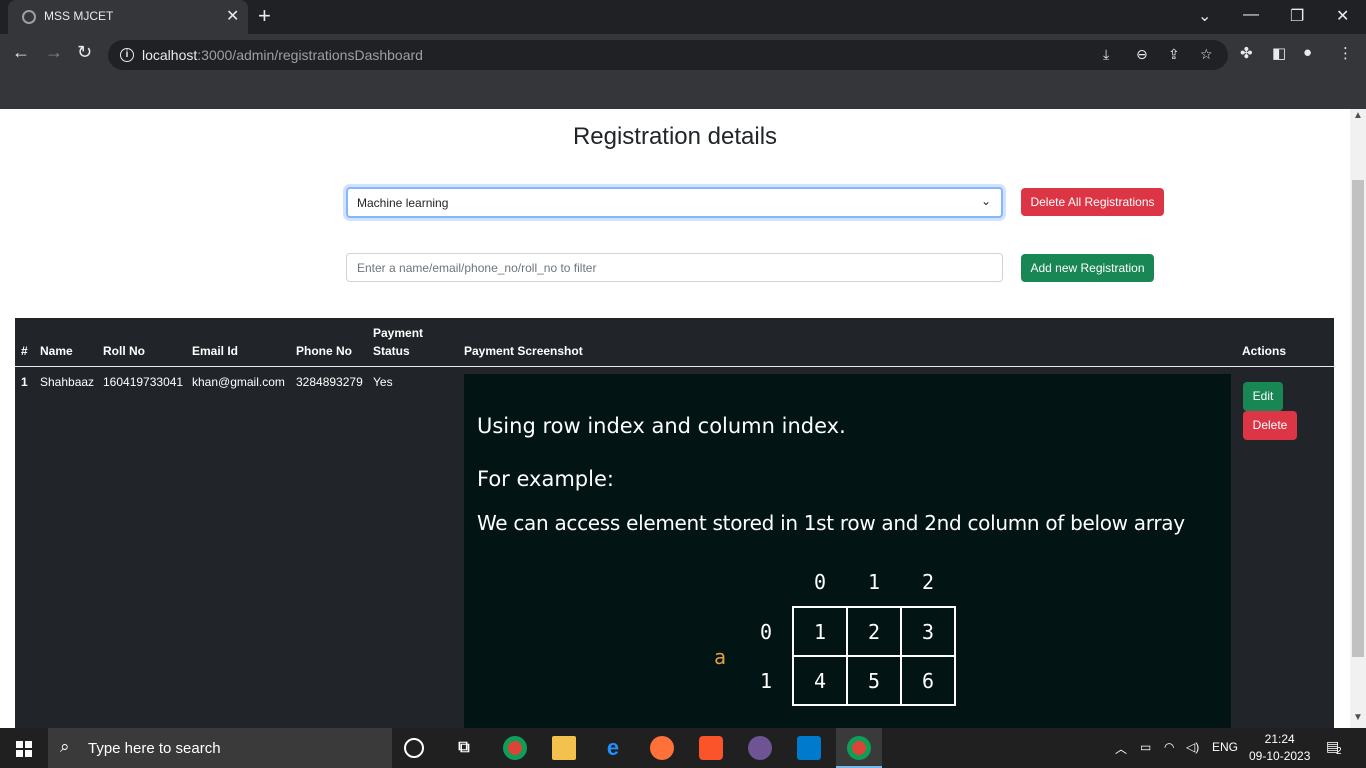 This screenshot has width=1366, height=768. Describe the element at coordinates (1192, 747) in the screenshot. I see `volume-icon: ◁)` at that location.